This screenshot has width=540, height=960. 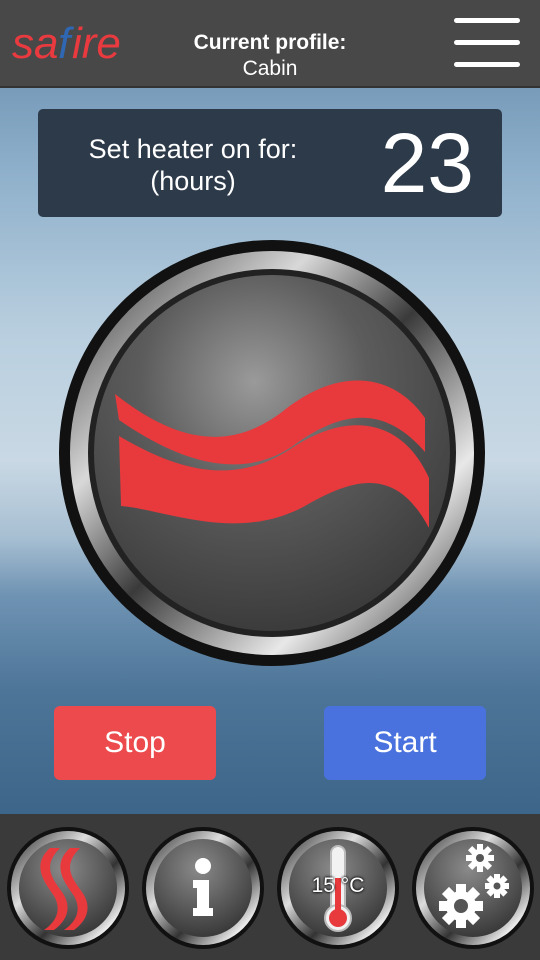 I want to click on safire-logo: s a f ire, so click(x=66, y=43).